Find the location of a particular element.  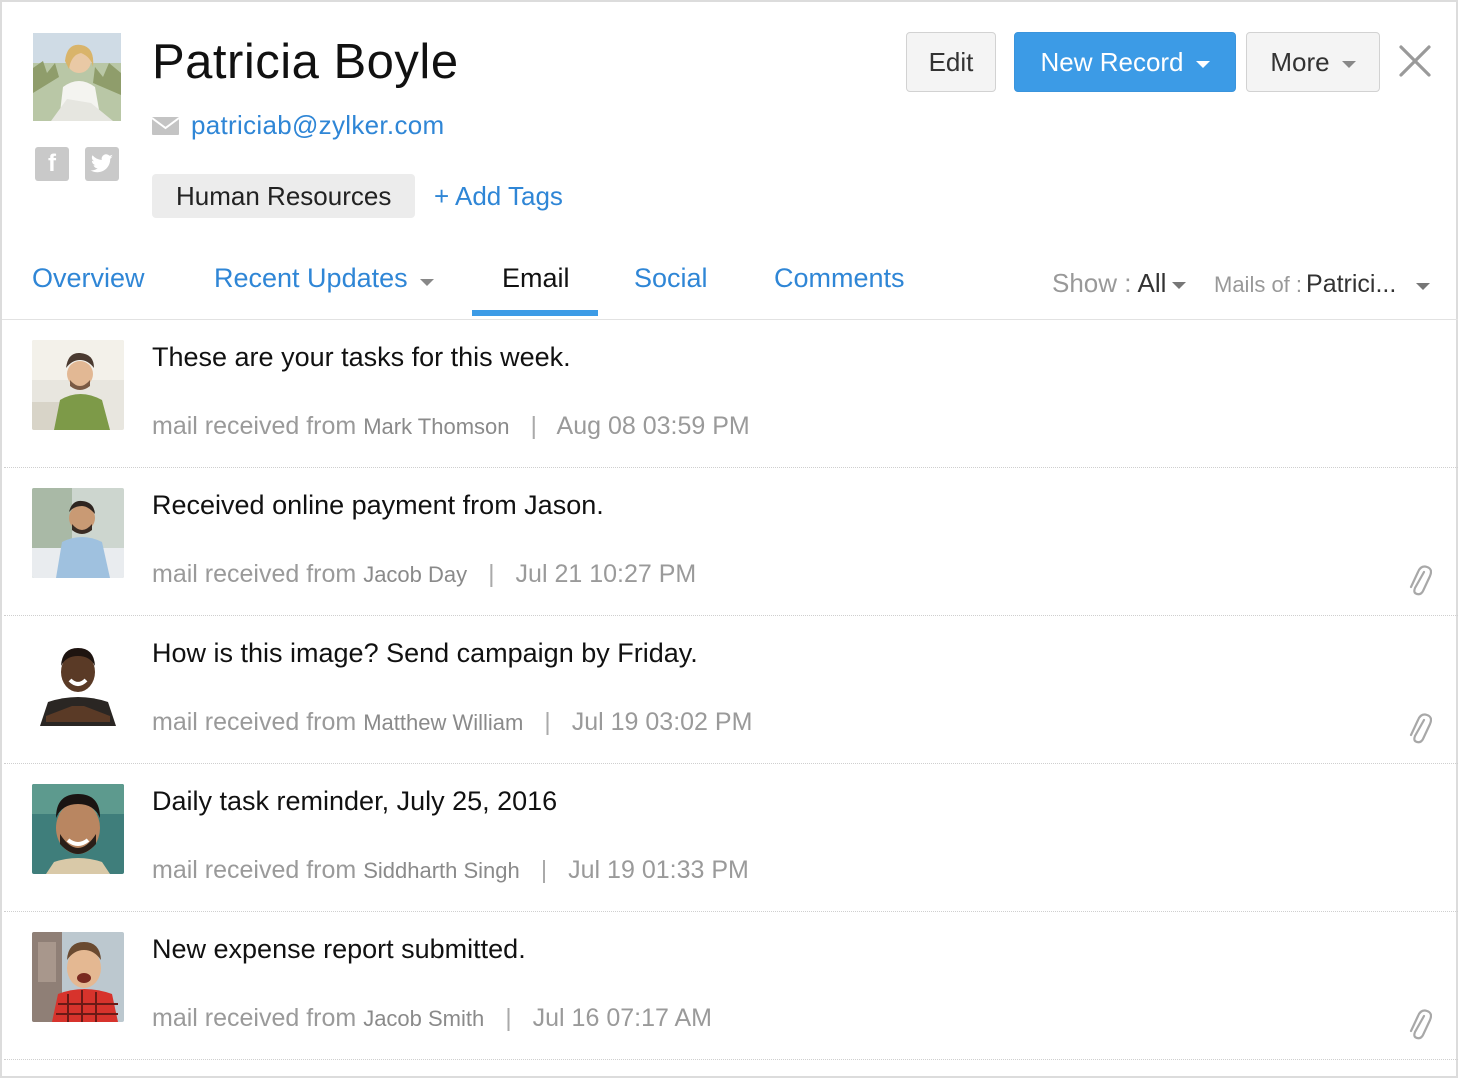

show-filter-label: Show : is located at coordinates (1092, 283).